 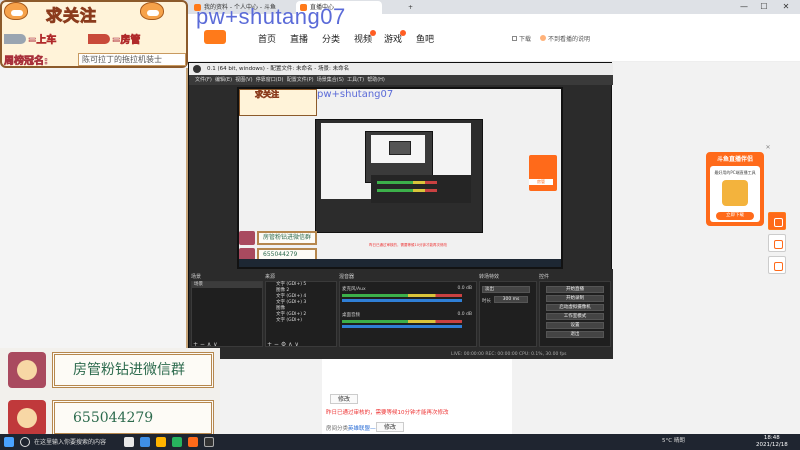 What do you see at coordinates (243, 80) in the screenshot?
I see `menu-view: 视图(V)` at bounding box center [243, 80].